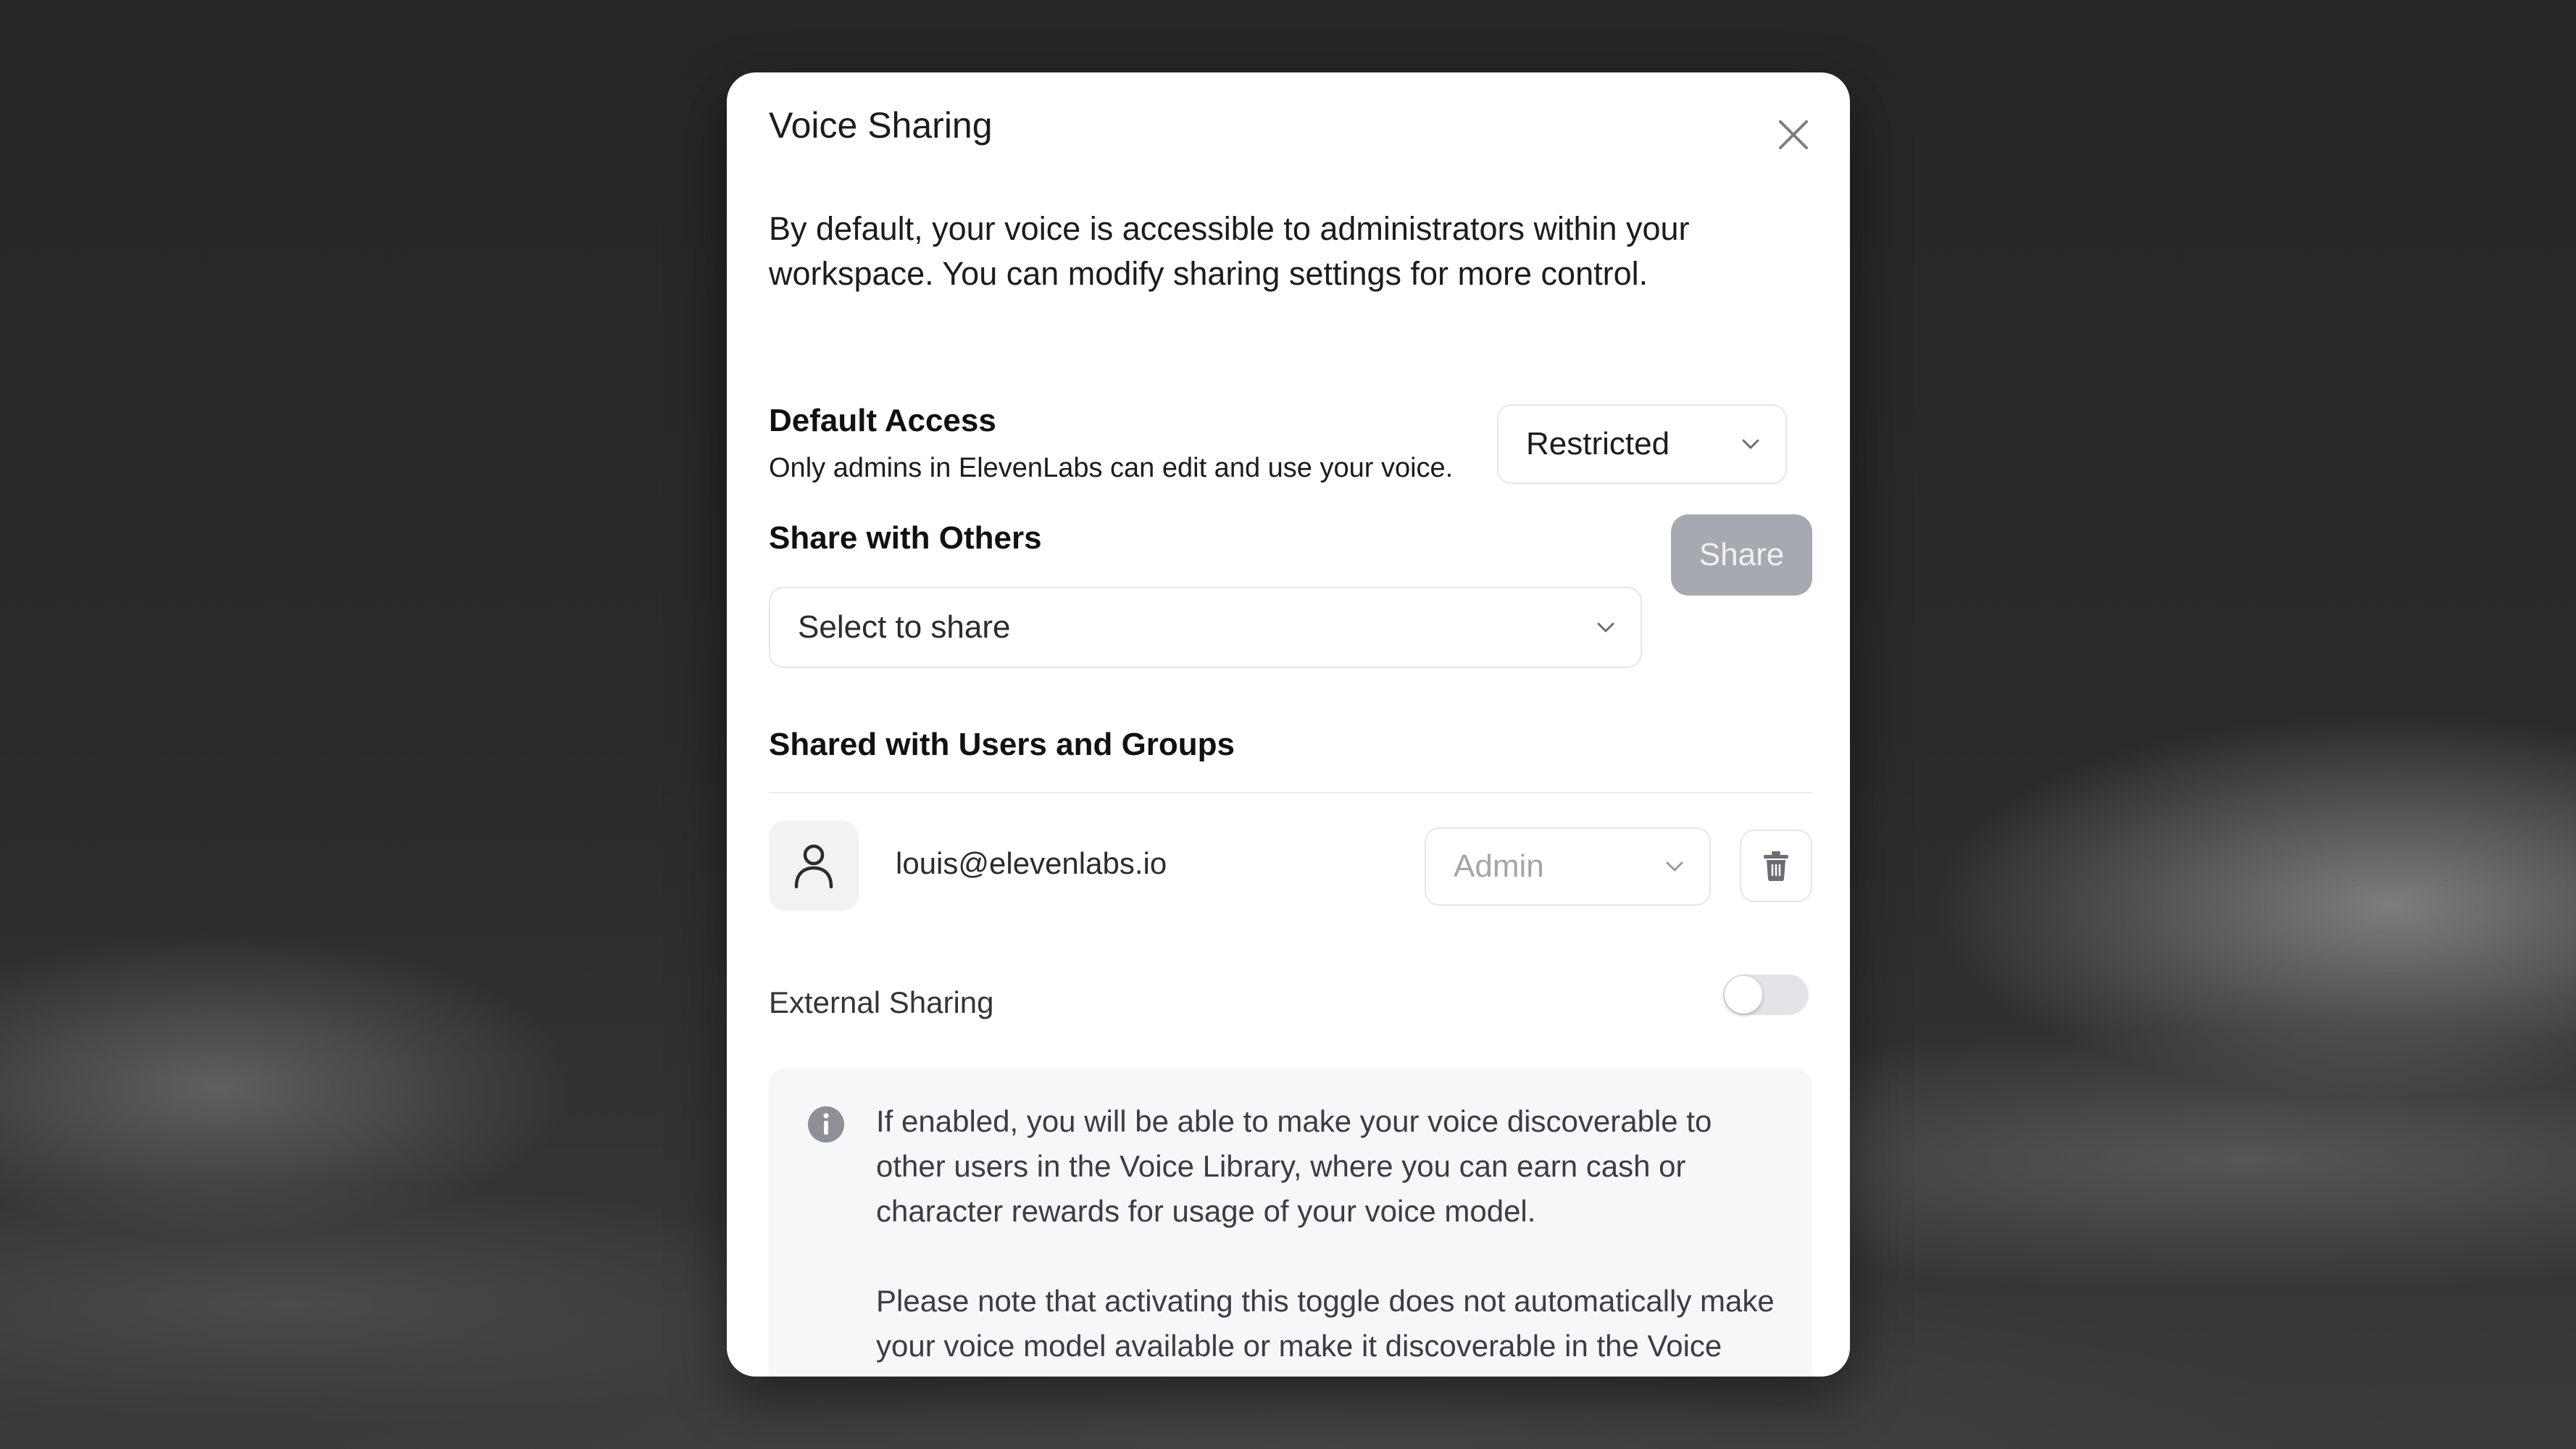 The height and width of the screenshot is (1449, 2576). Describe the element at coordinates (1568, 867) in the screenshot. I see `shared-user-role-select: Admin` at that location.